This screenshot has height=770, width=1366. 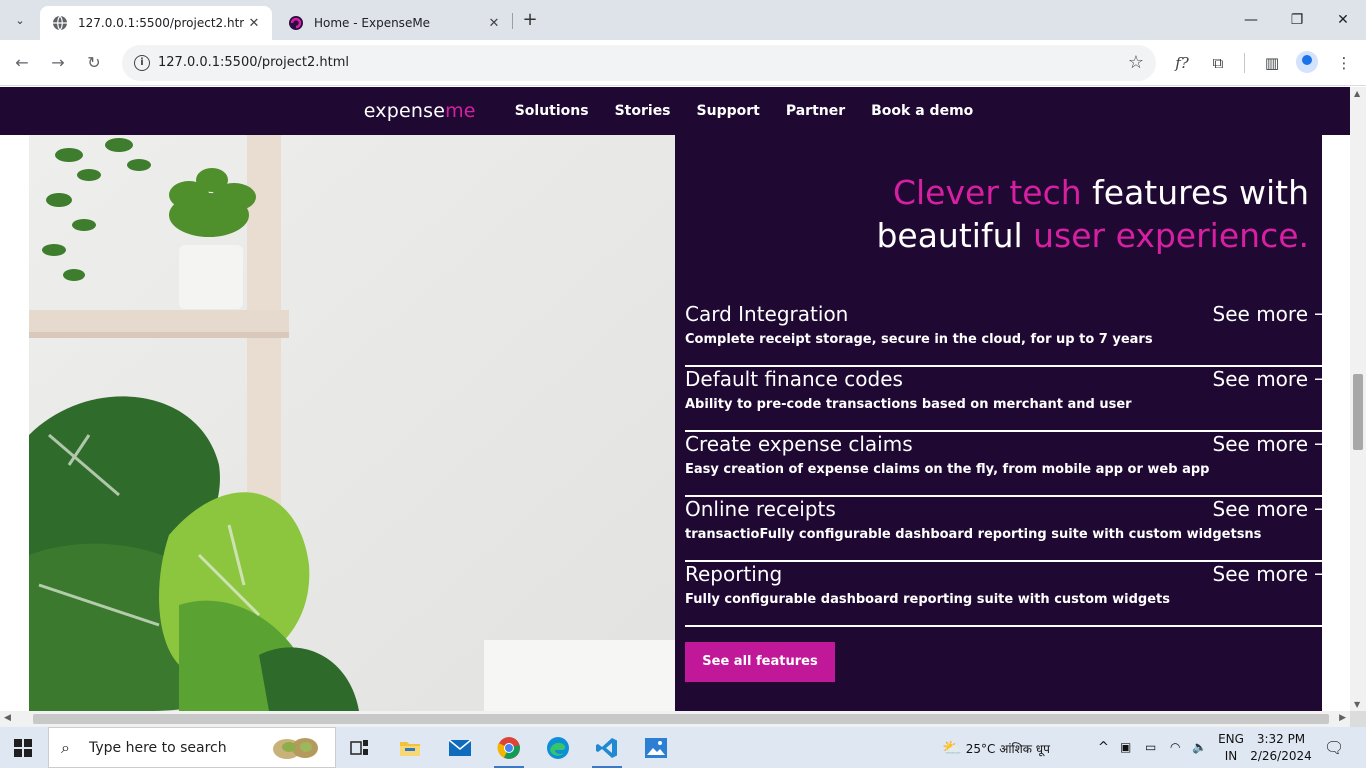 I want to click on side-panel-icon: ▥, so click(x=1272, y=63).